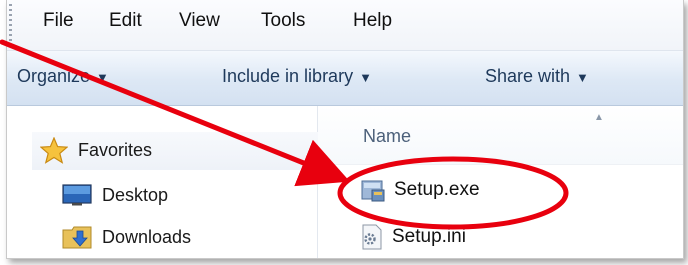 This screenshot has height=265, width=688. I want to click on menu-grip, so click(10, 25).